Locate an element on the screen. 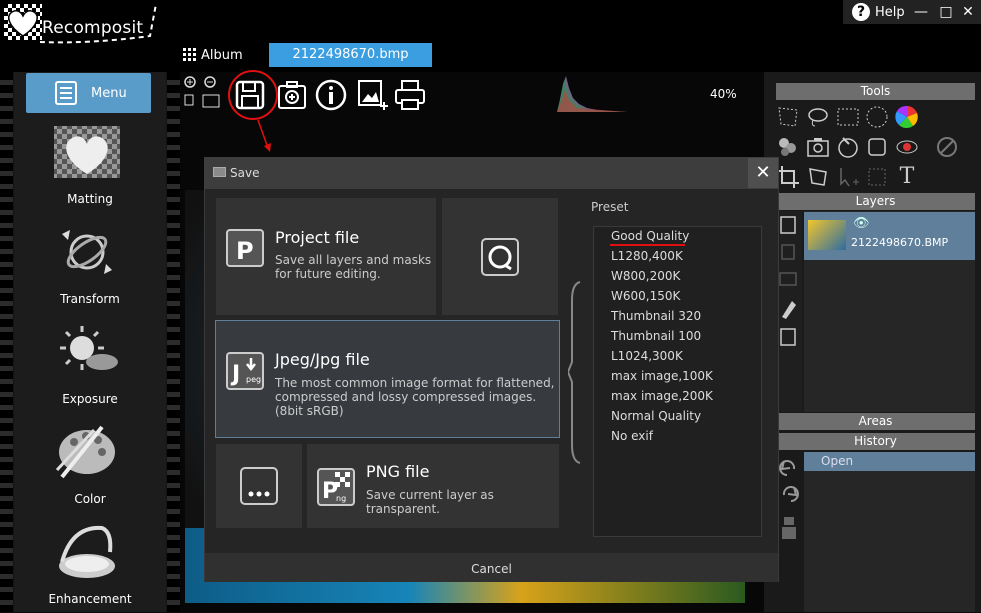 The image size is (981, 613). rect-select-icon is located at coordinates (848, 117).